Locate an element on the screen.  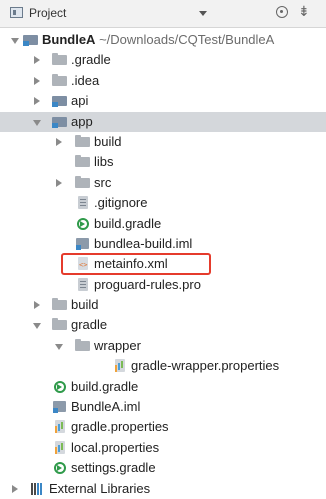
tree-item-app-iml: bundlea-build.iml is located at coordinates (163, 244).